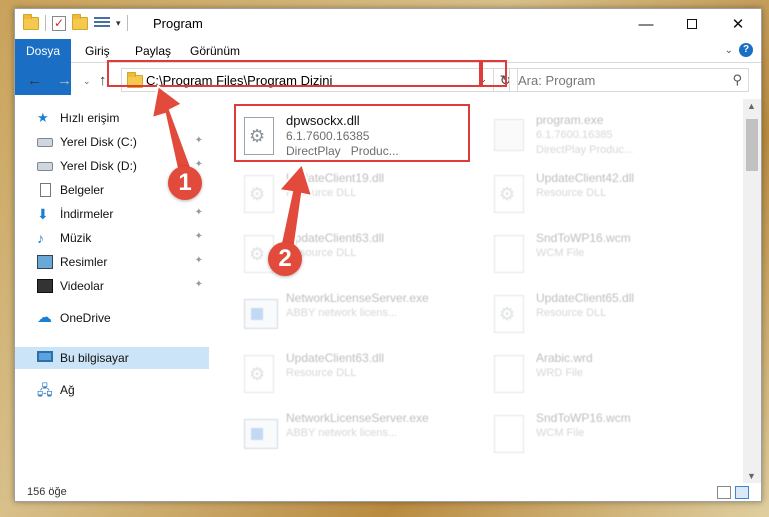  Describe the element at coordinates (118, 23) in the screenshot. I see `customize-toolbar-chevron-icon: ▾` at that location.